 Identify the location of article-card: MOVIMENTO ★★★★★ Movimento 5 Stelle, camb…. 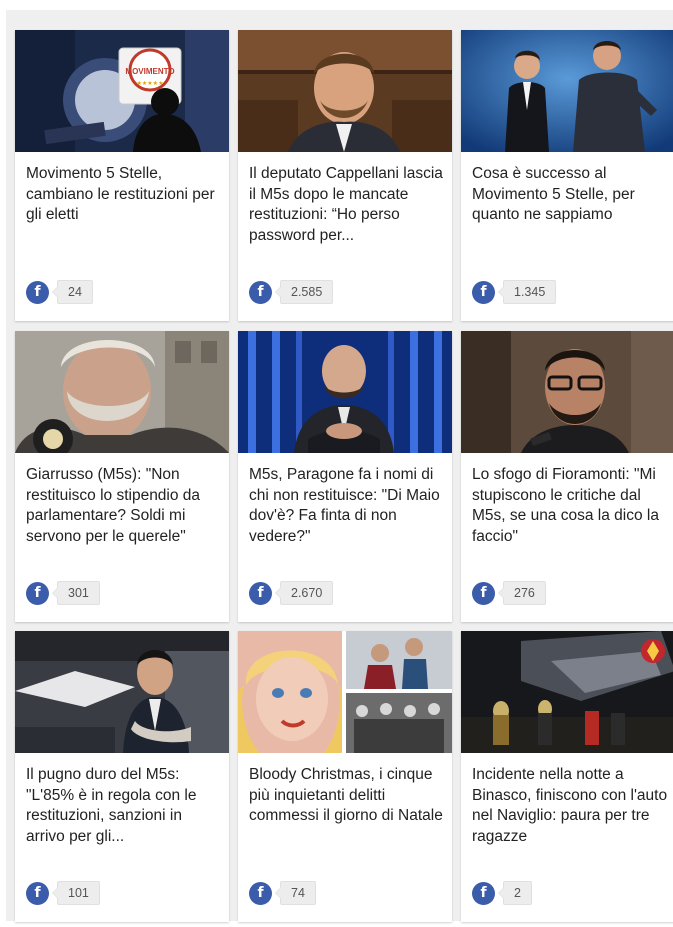
(122, 175).